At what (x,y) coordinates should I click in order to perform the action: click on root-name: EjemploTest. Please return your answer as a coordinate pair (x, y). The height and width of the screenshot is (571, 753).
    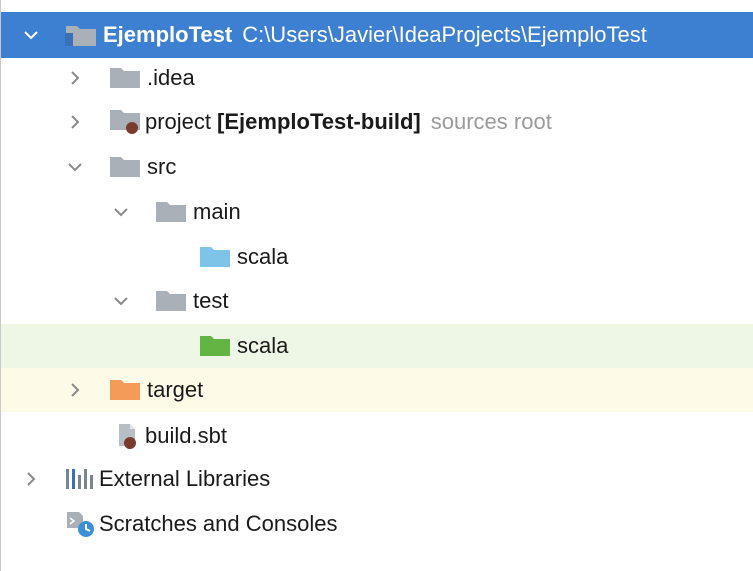
    Looking at the image, I should click on (168, 34).